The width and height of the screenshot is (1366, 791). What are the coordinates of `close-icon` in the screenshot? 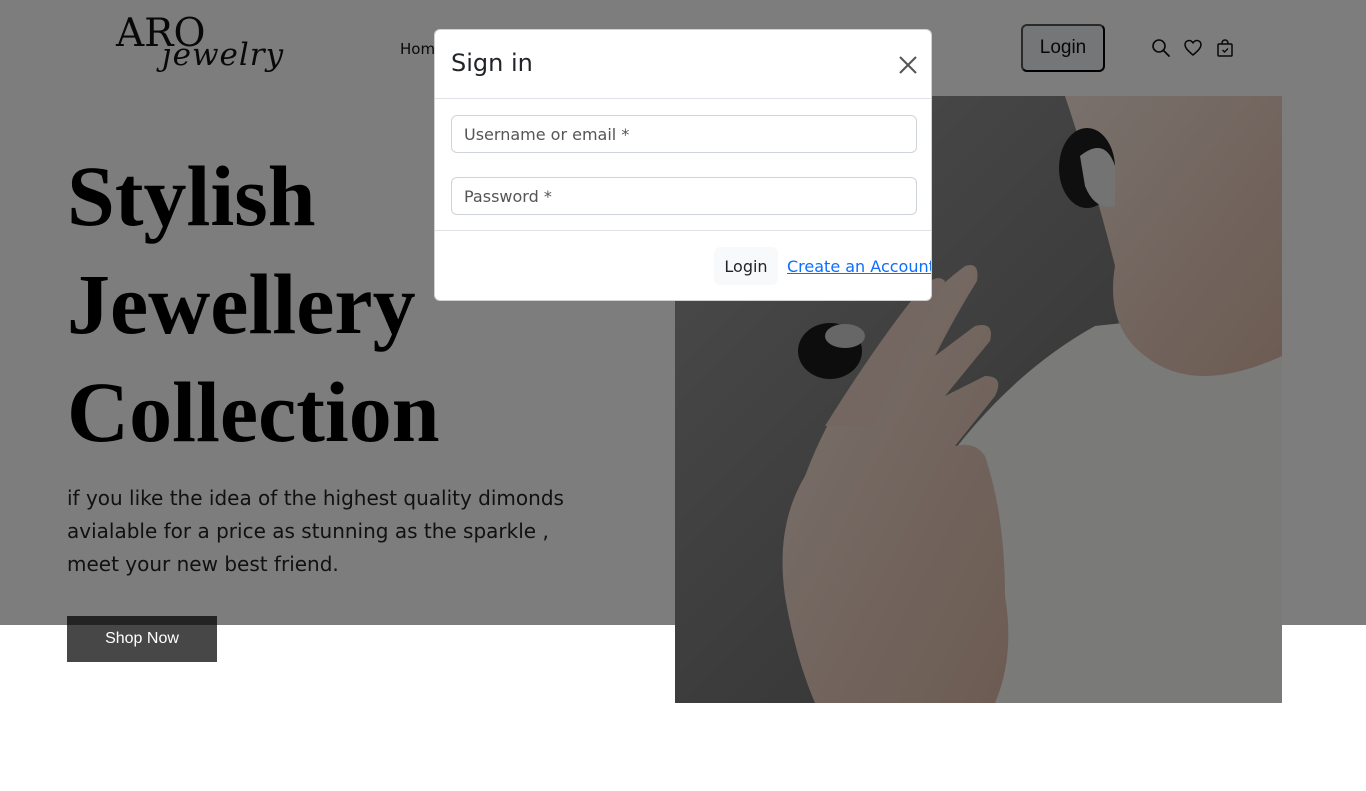 It's located at (908, 65).